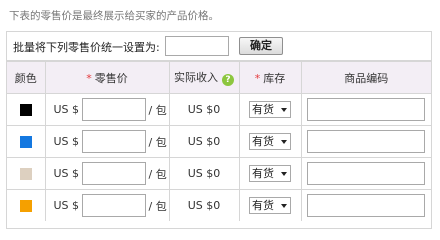  I want to click on batch-price-input, so click(197, 46).